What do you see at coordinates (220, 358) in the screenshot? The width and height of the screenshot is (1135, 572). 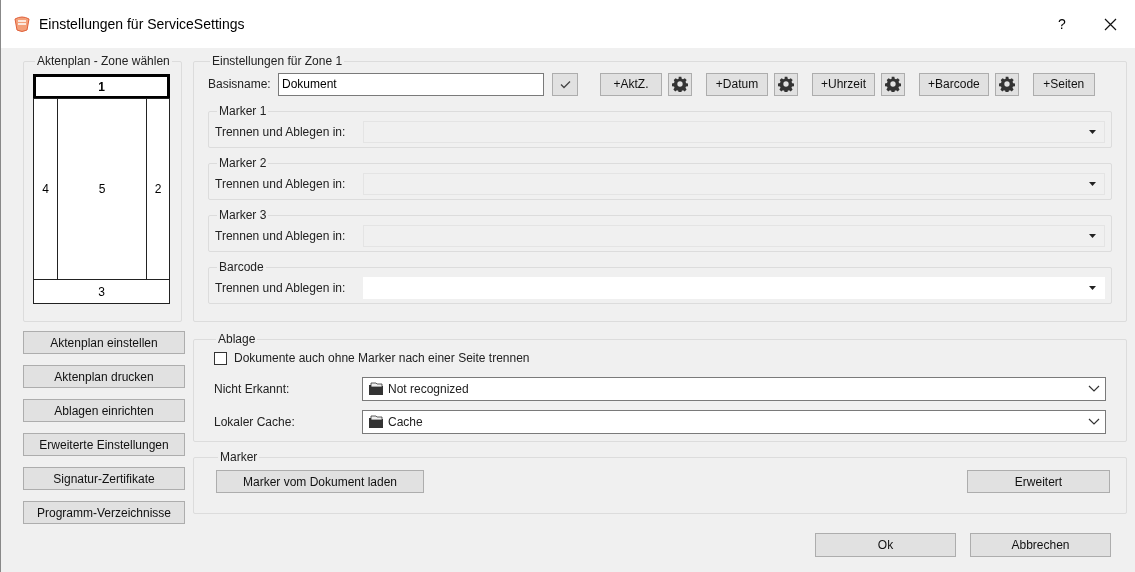 I see `checkbox` at bounding box center [220, 358].